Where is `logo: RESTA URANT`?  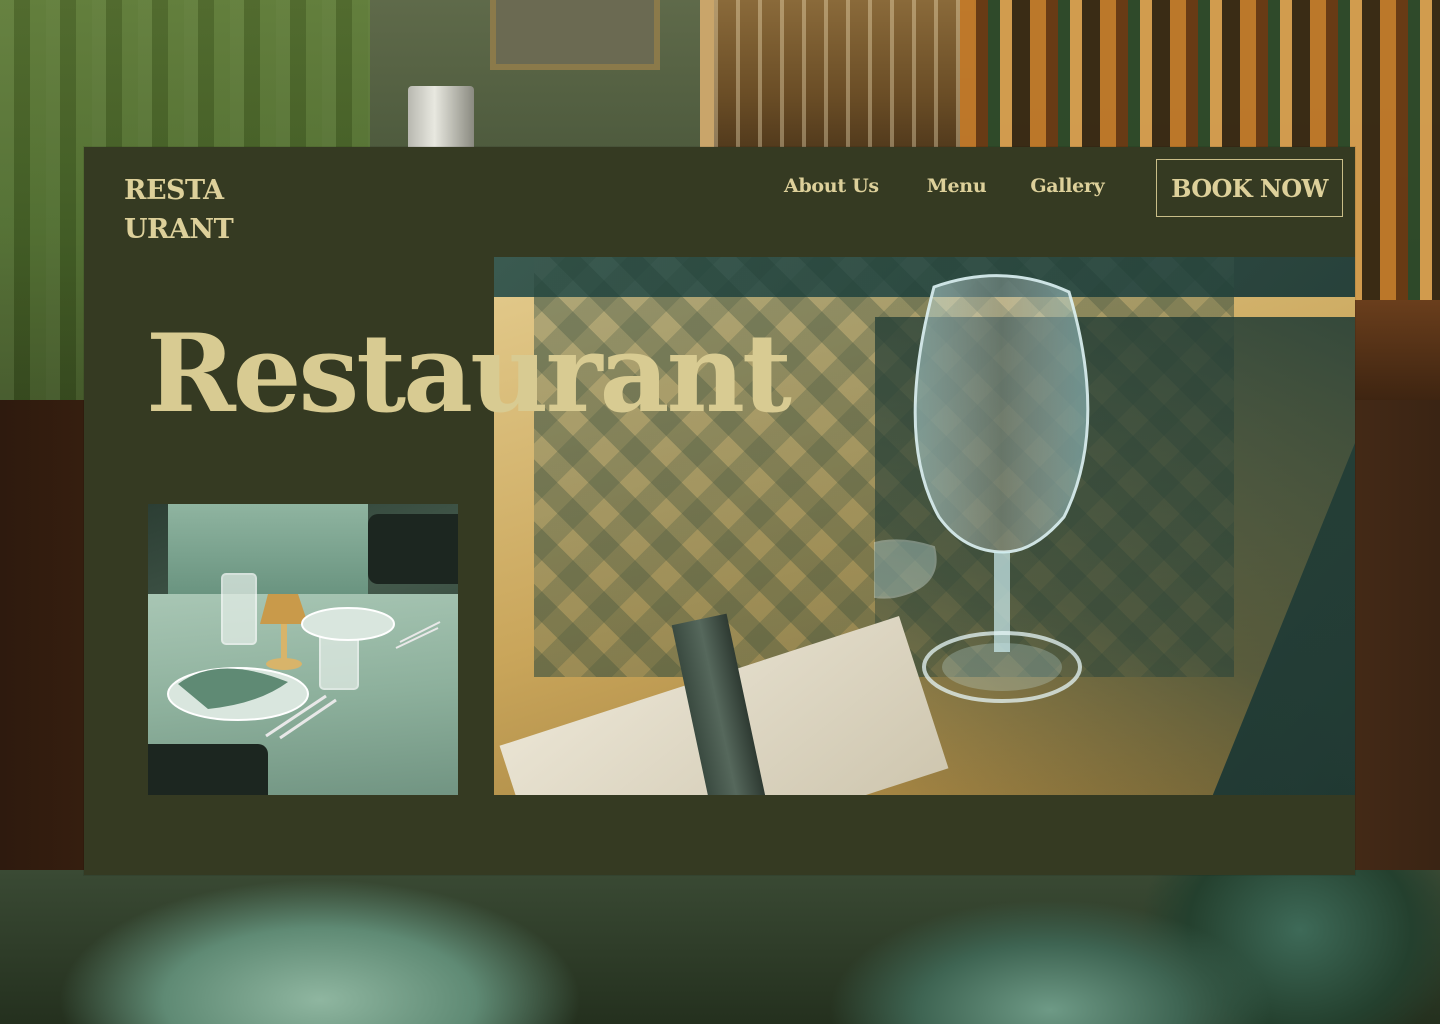 logo: RESTA URANT is located at coordinates (179, 210).